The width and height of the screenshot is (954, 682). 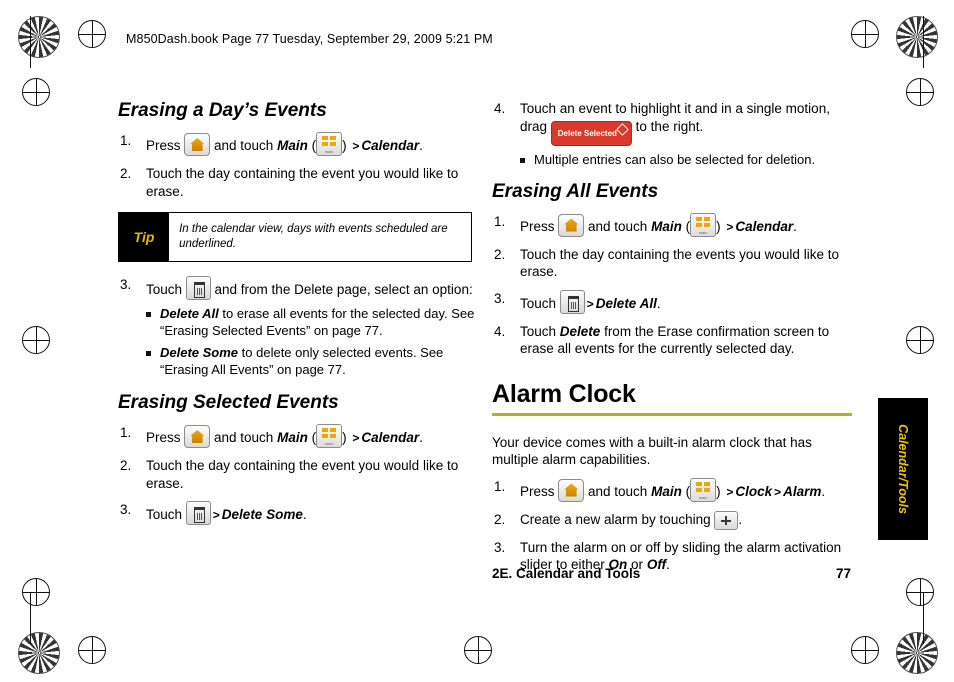 What do you see at coordinates (36, 592) in the screenshot?
I see `registration-mark-left-lower` at bounding box center [36, 592].